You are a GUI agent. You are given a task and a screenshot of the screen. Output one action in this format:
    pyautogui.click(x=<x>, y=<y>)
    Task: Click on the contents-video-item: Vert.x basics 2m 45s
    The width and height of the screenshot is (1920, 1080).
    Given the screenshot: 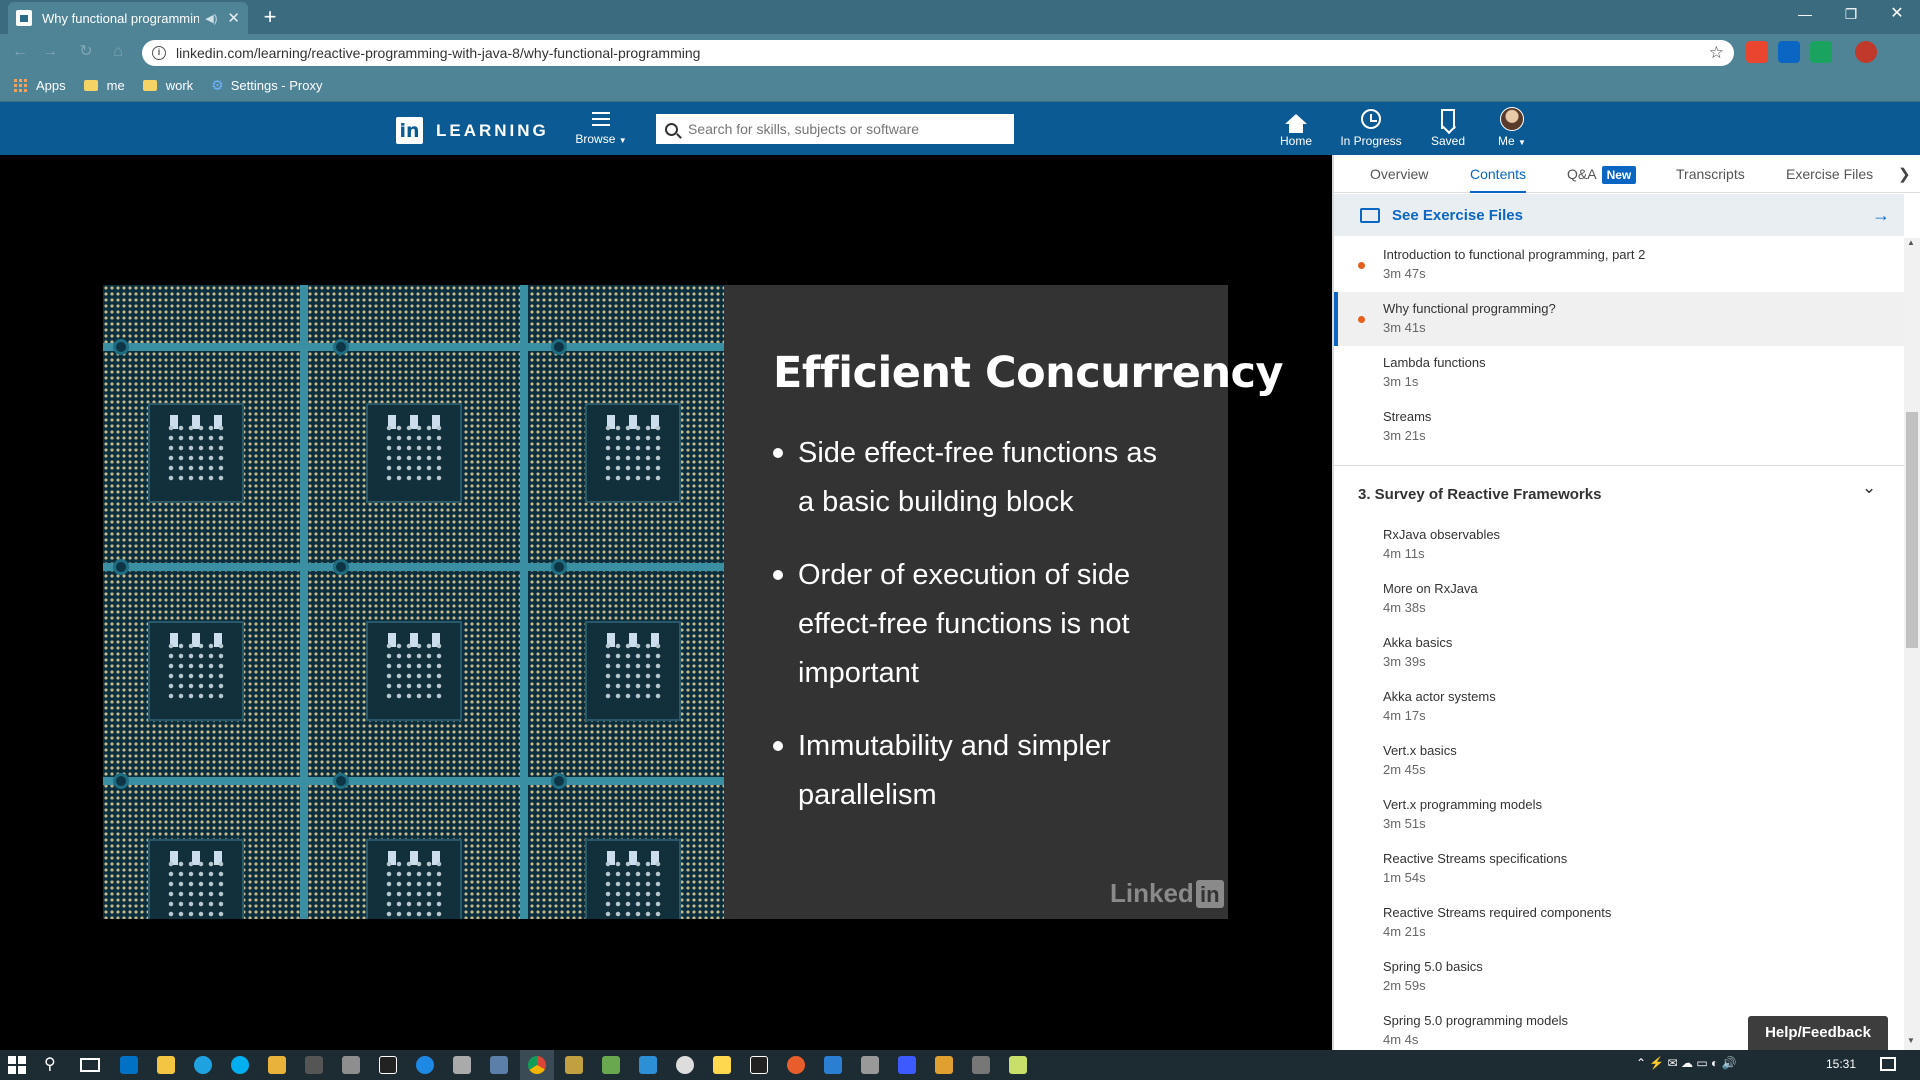 What is the action you would take?
    pyautogui.click(x=1619, y=761)
    